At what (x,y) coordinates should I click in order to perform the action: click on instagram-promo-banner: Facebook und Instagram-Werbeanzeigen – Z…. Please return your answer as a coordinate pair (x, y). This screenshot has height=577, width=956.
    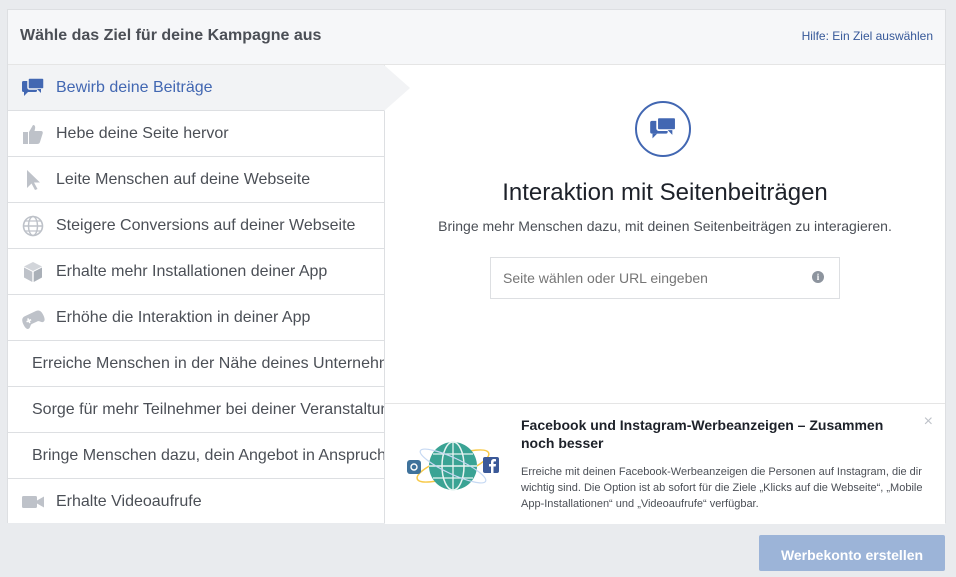
    Looking at the image, I should click on (665, 463).